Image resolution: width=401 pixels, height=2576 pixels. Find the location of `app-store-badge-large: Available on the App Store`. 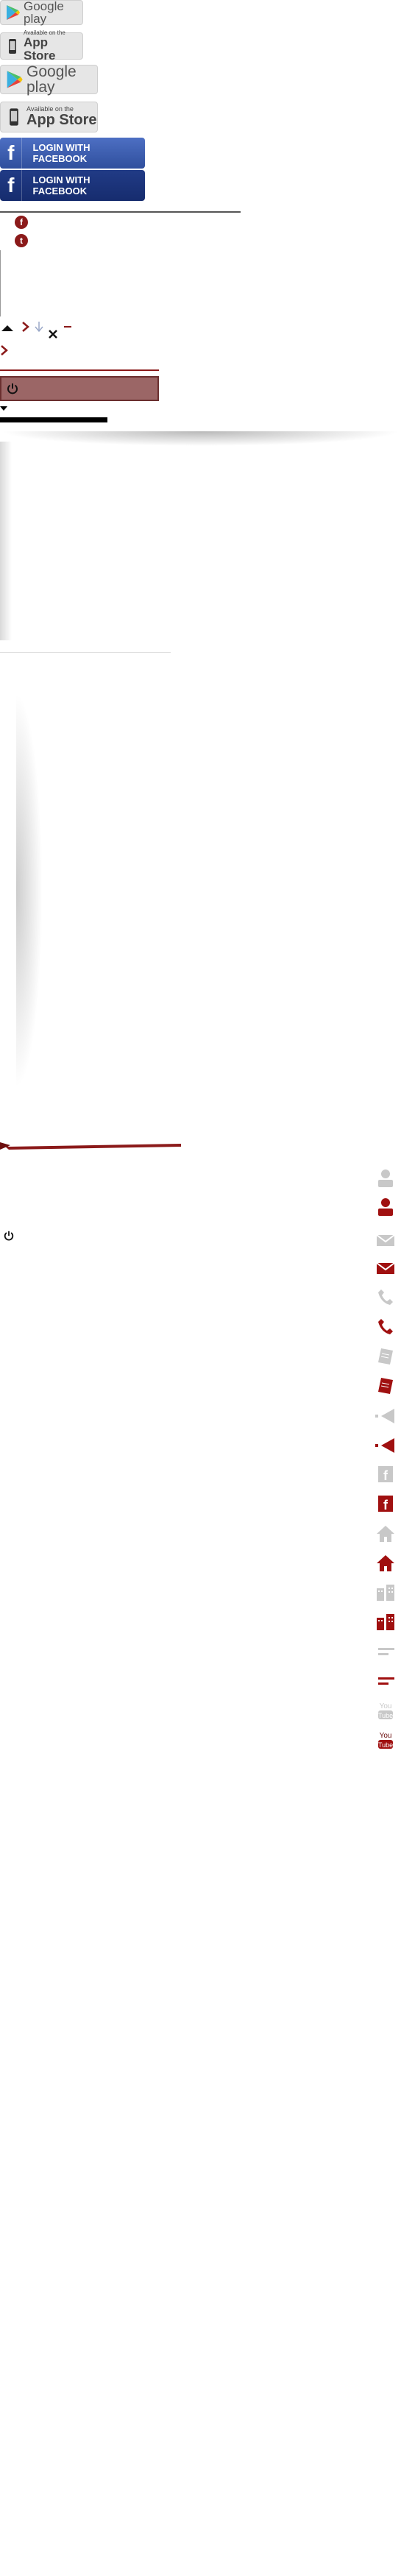

app-store-badge-large: Available on the App Store is located at coordinates (49, 117).